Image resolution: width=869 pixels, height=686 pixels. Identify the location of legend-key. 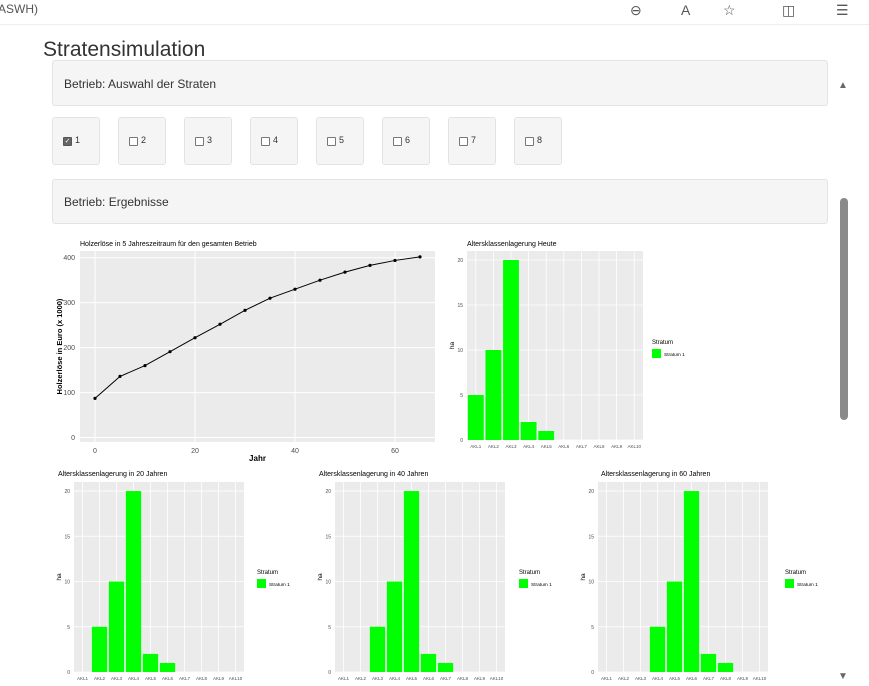
(789, 583).